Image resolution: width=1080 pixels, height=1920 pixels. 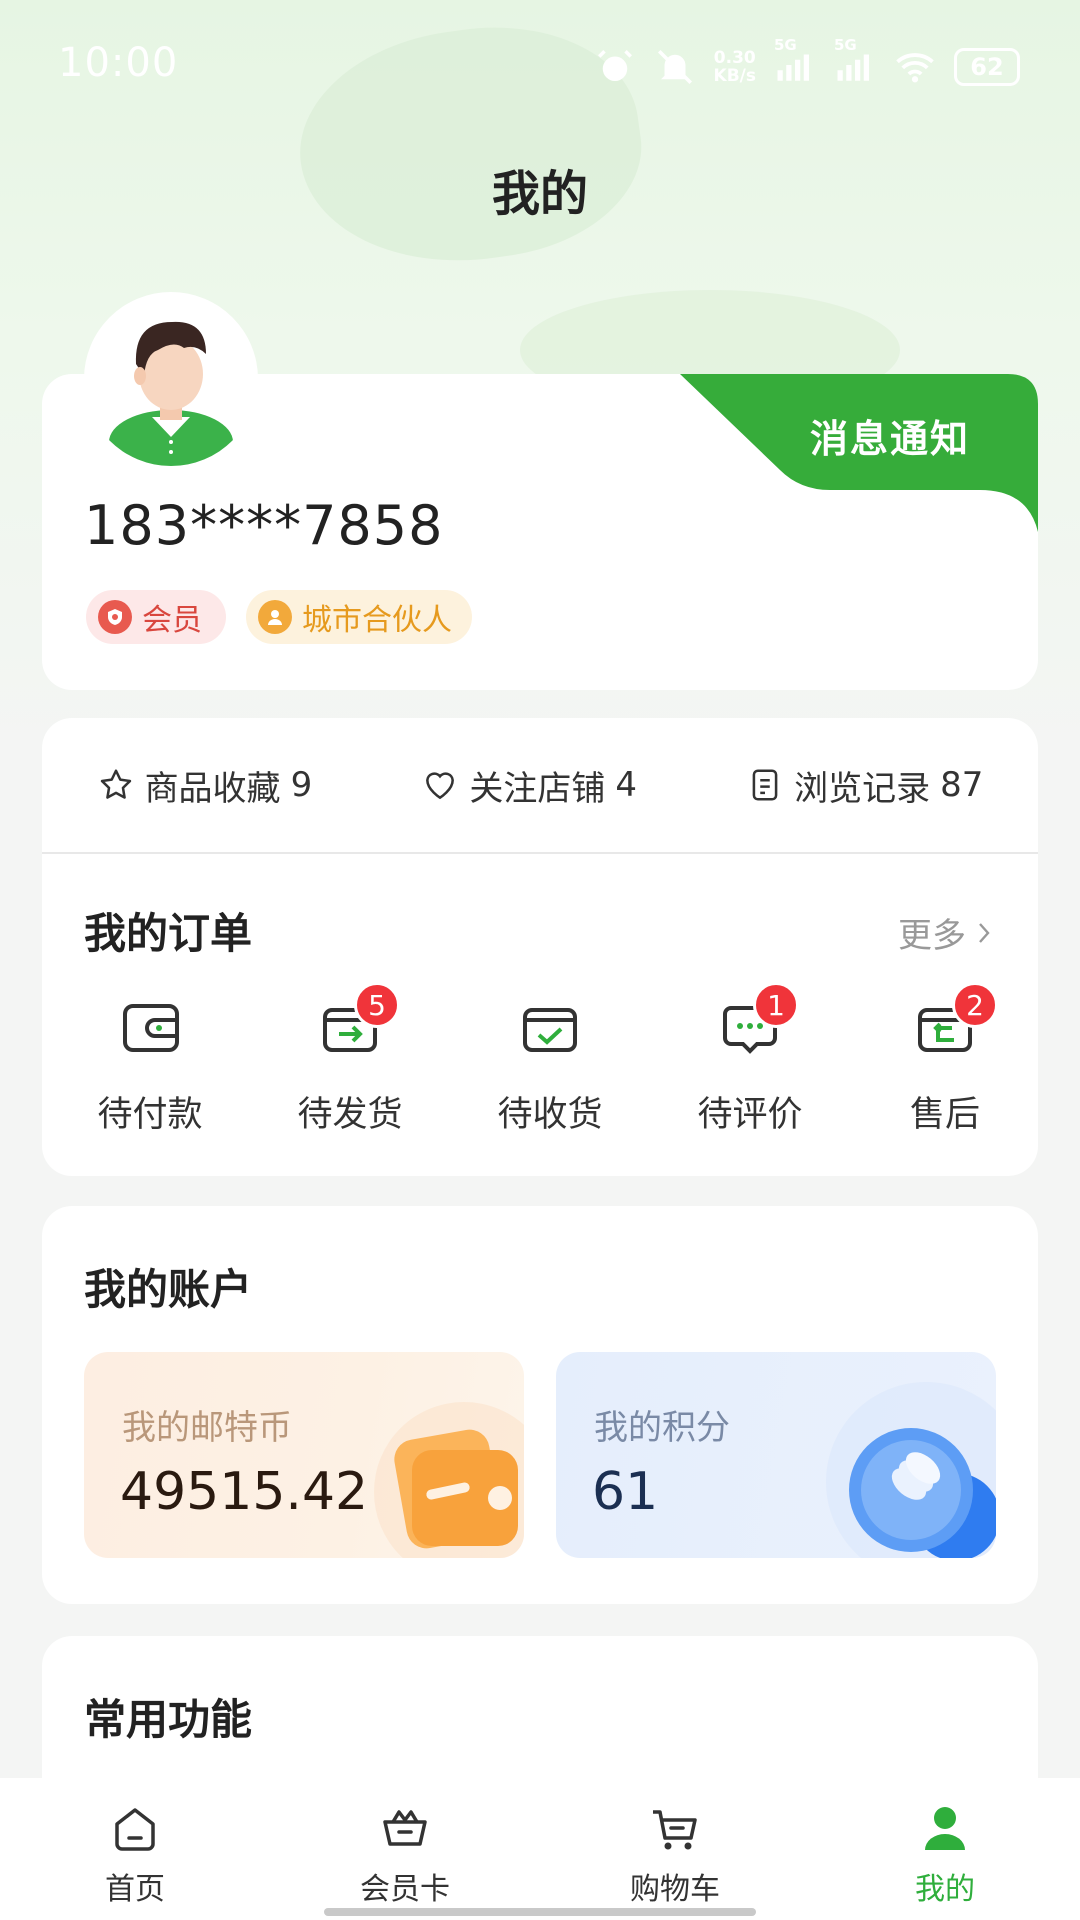 I want to click on notification-label: 消息通知, so click(x=890, y=435).